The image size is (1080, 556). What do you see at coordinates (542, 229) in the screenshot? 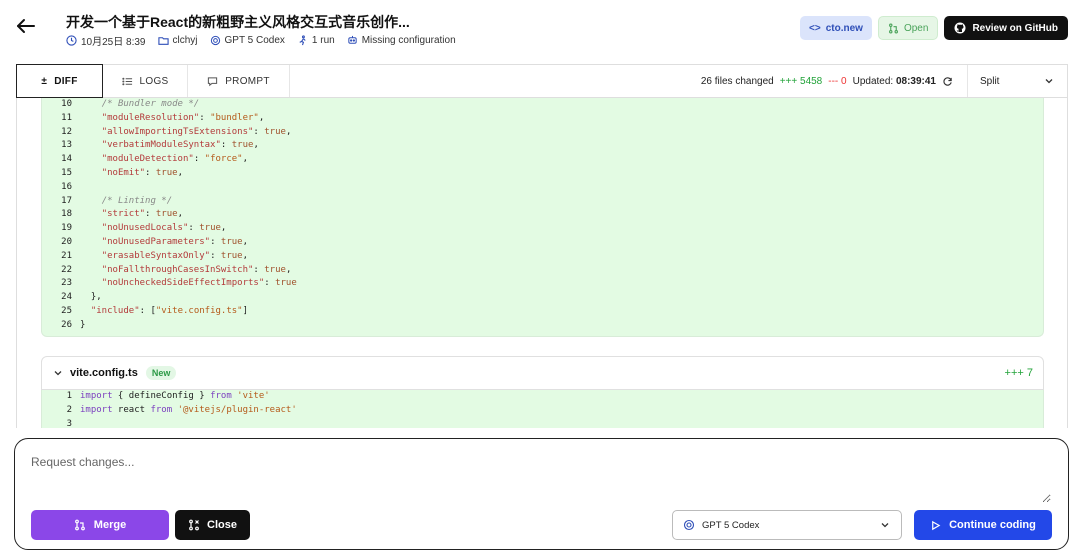
I see `code-line: 19 "noUnusedLocals": true,` at bounding box center [542, 229].